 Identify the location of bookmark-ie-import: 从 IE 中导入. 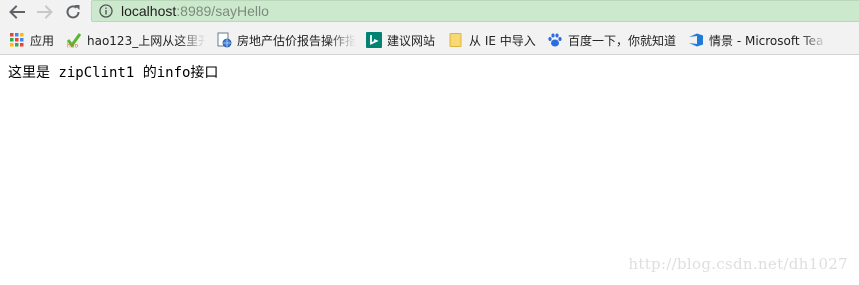
(492, 40).